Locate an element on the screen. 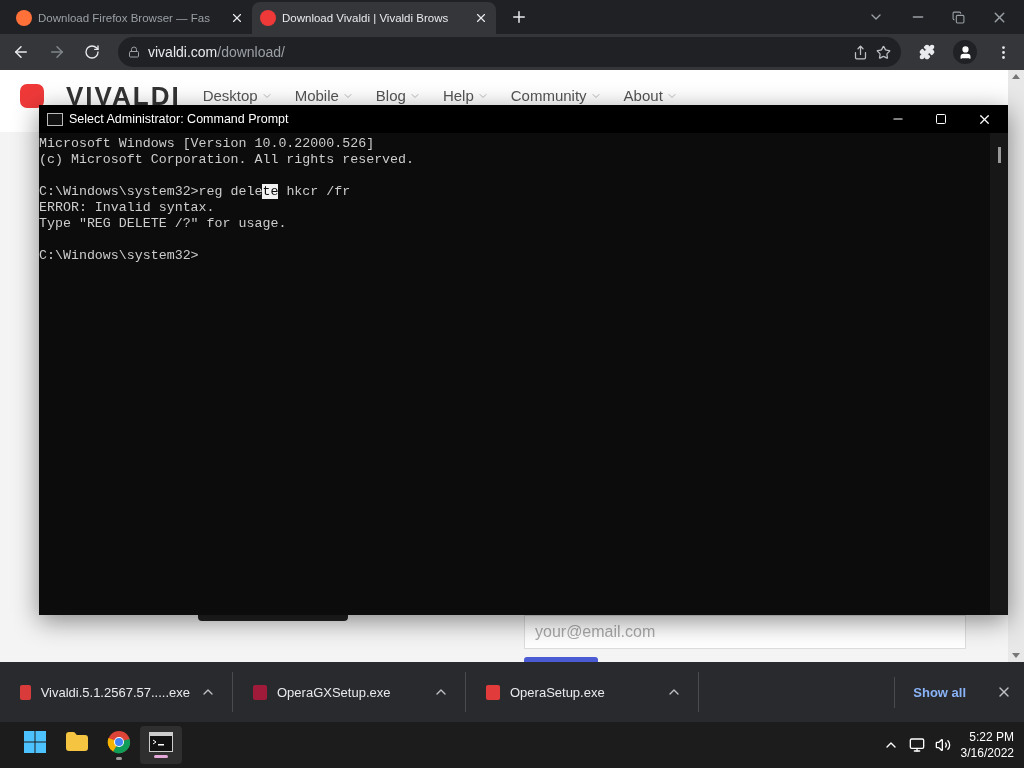  download-item: OperaSetup.exe is located at coordinates (582, 692).